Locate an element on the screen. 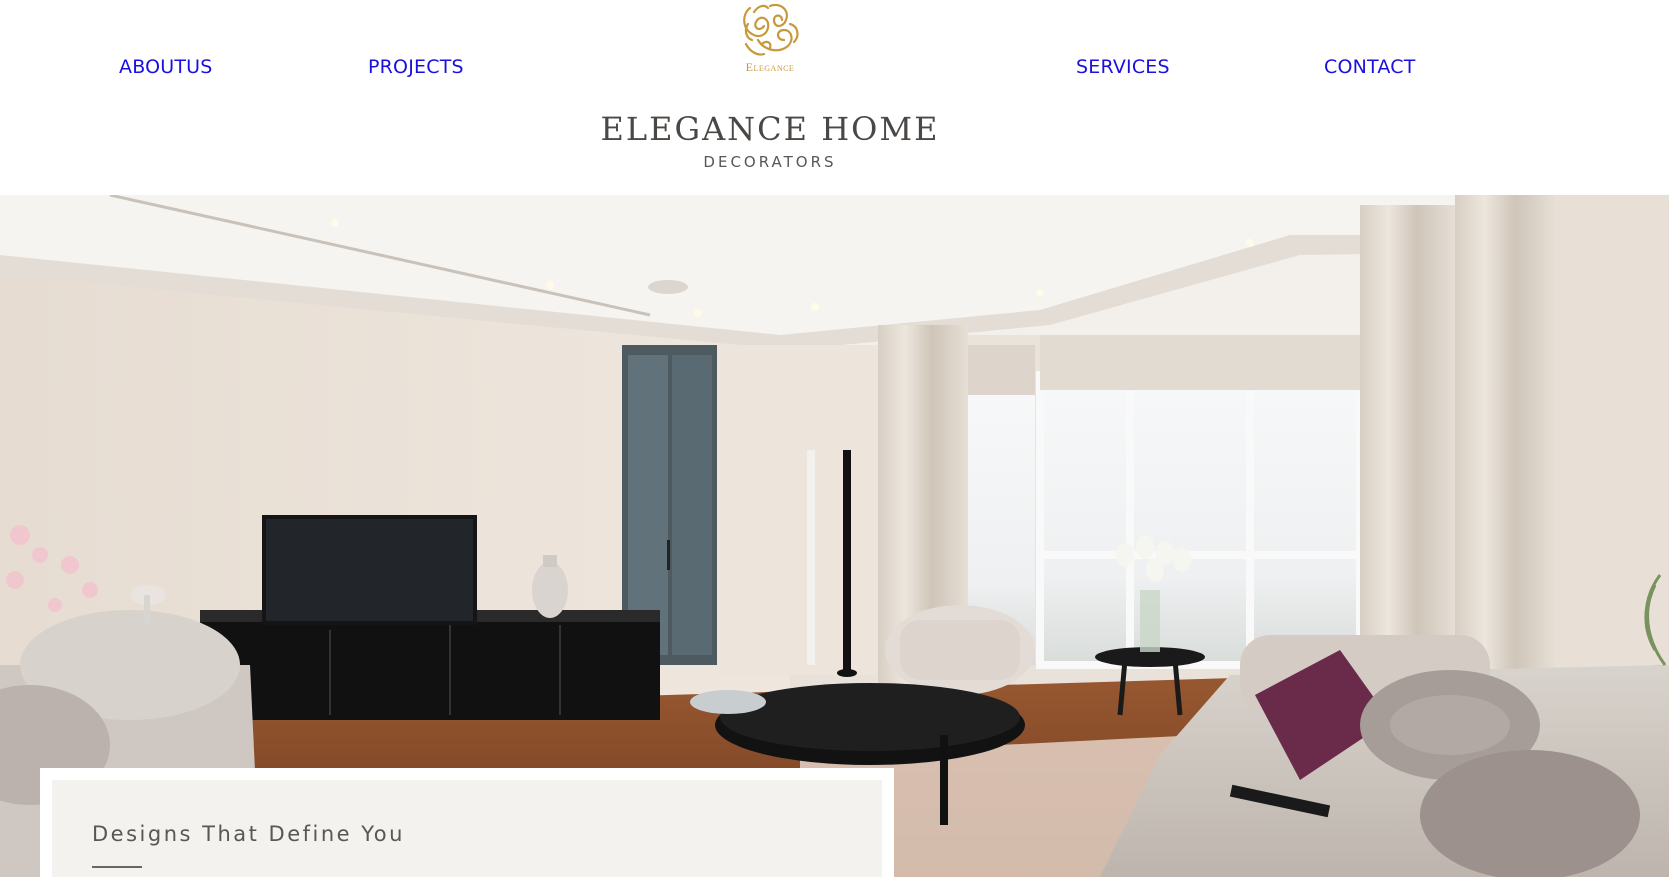 This screenshot has width=1669, height=877. brand-subtitle: DECORATORS is located at coordinates (770, 162).